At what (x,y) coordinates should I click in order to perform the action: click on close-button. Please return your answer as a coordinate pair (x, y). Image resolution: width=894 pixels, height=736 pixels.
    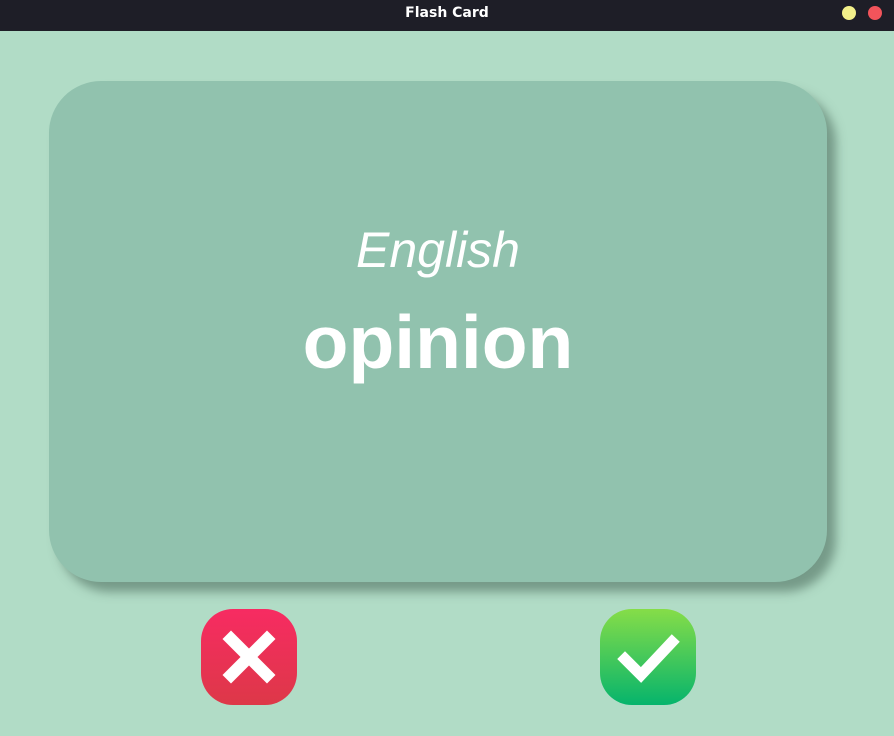
    Looking at the image, I should click on (875, 13).